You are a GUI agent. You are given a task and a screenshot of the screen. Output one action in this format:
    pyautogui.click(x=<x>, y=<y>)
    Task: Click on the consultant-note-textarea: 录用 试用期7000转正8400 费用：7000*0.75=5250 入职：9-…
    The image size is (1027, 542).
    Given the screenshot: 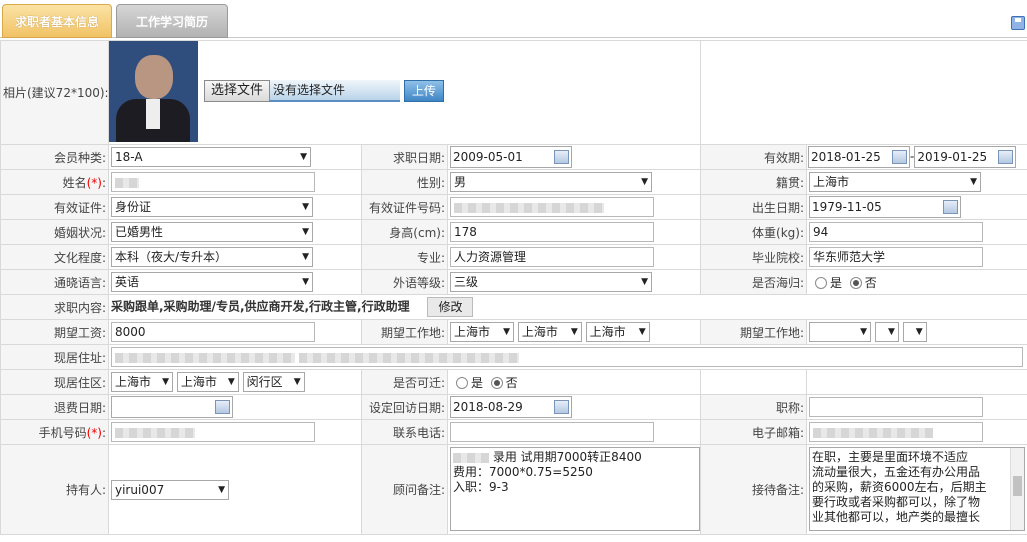 What is the action you would take?
    pyautogui.click(x=575, y=489)
    